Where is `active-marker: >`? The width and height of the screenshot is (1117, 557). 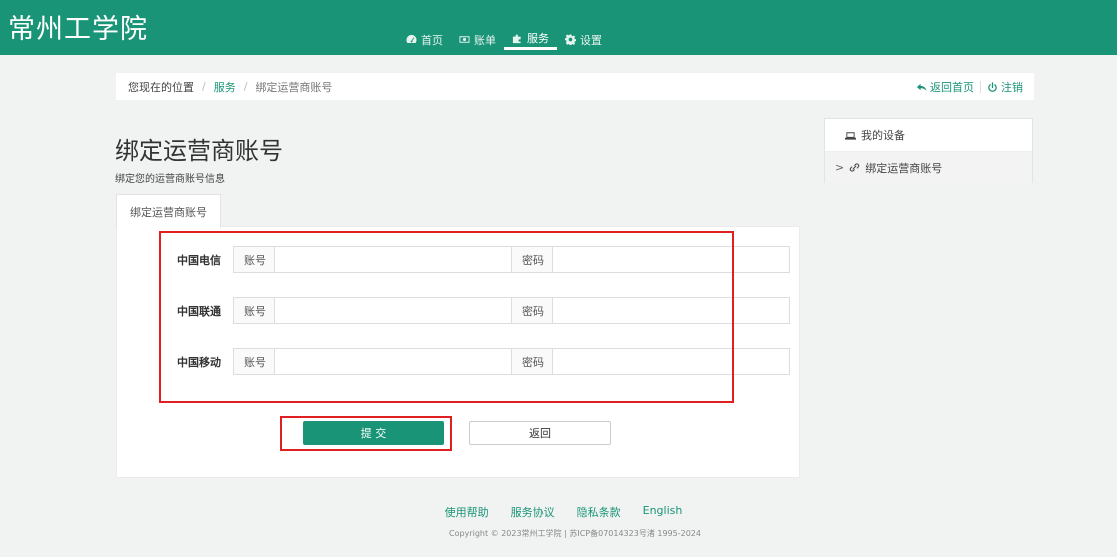
active-marker: > is located at coordinates (840, 167).